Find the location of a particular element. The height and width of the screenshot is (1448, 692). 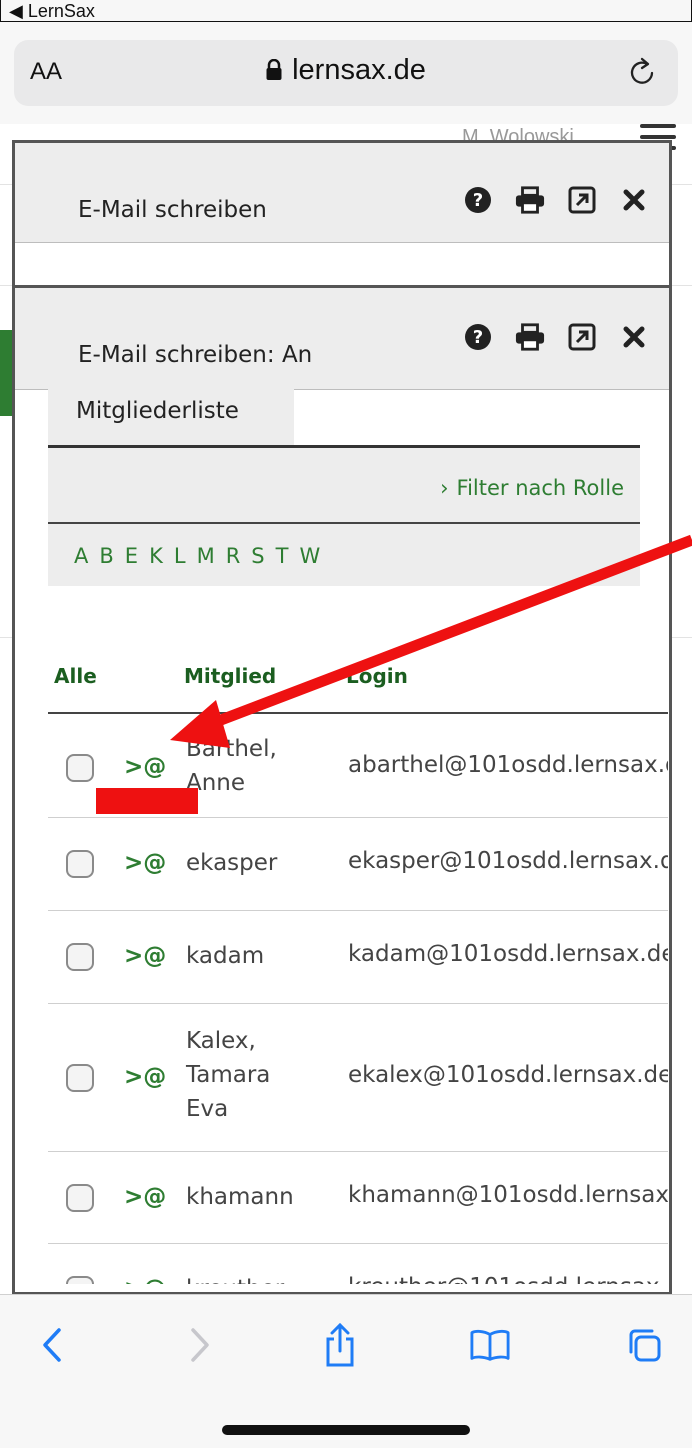

tab-member-list: Mitgliederliste is located at coordinates (171, 417).